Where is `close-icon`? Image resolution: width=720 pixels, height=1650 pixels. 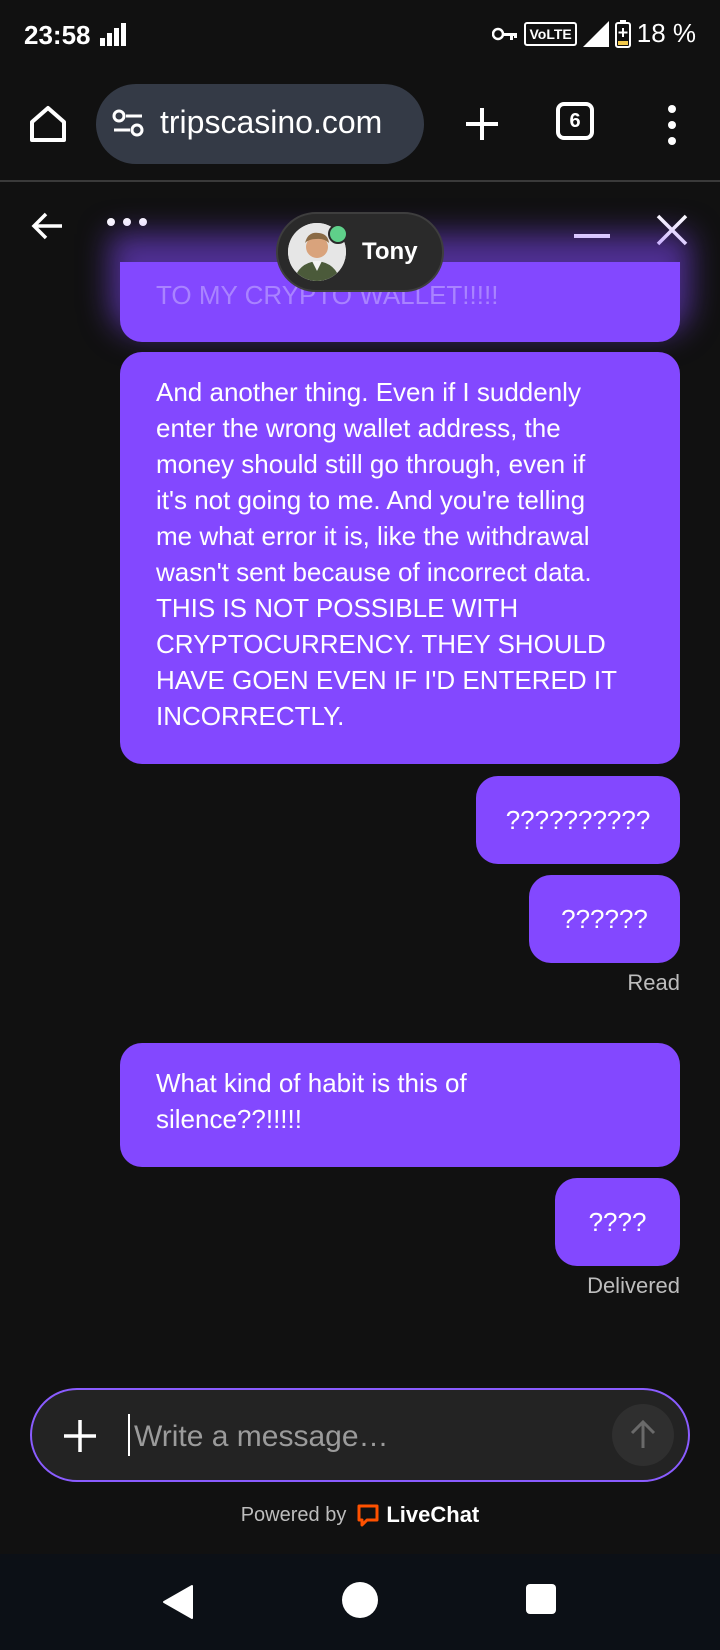
close-icon is located at coordinates (672, 230).